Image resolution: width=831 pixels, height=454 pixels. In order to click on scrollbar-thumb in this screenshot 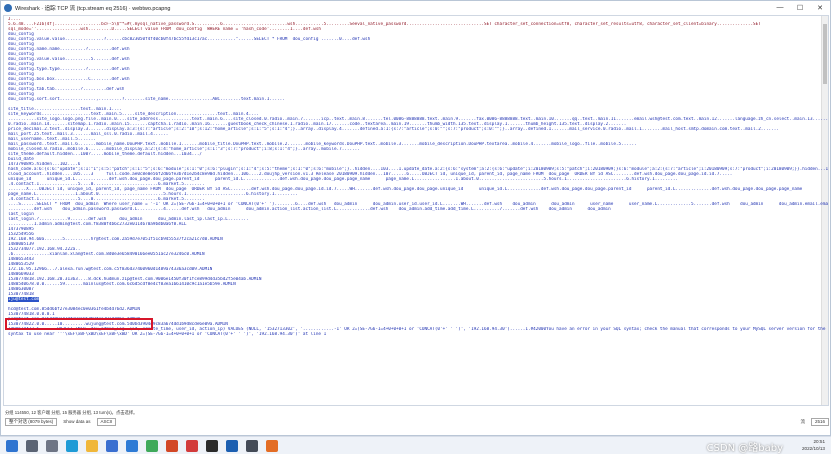, I will do `click(825, 54)`.